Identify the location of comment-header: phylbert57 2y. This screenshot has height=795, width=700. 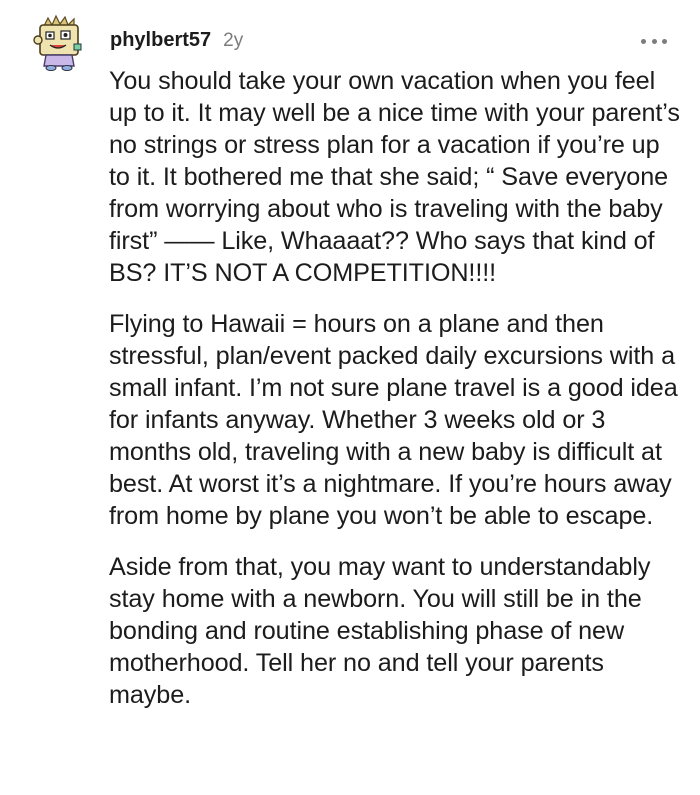
(176, 42).